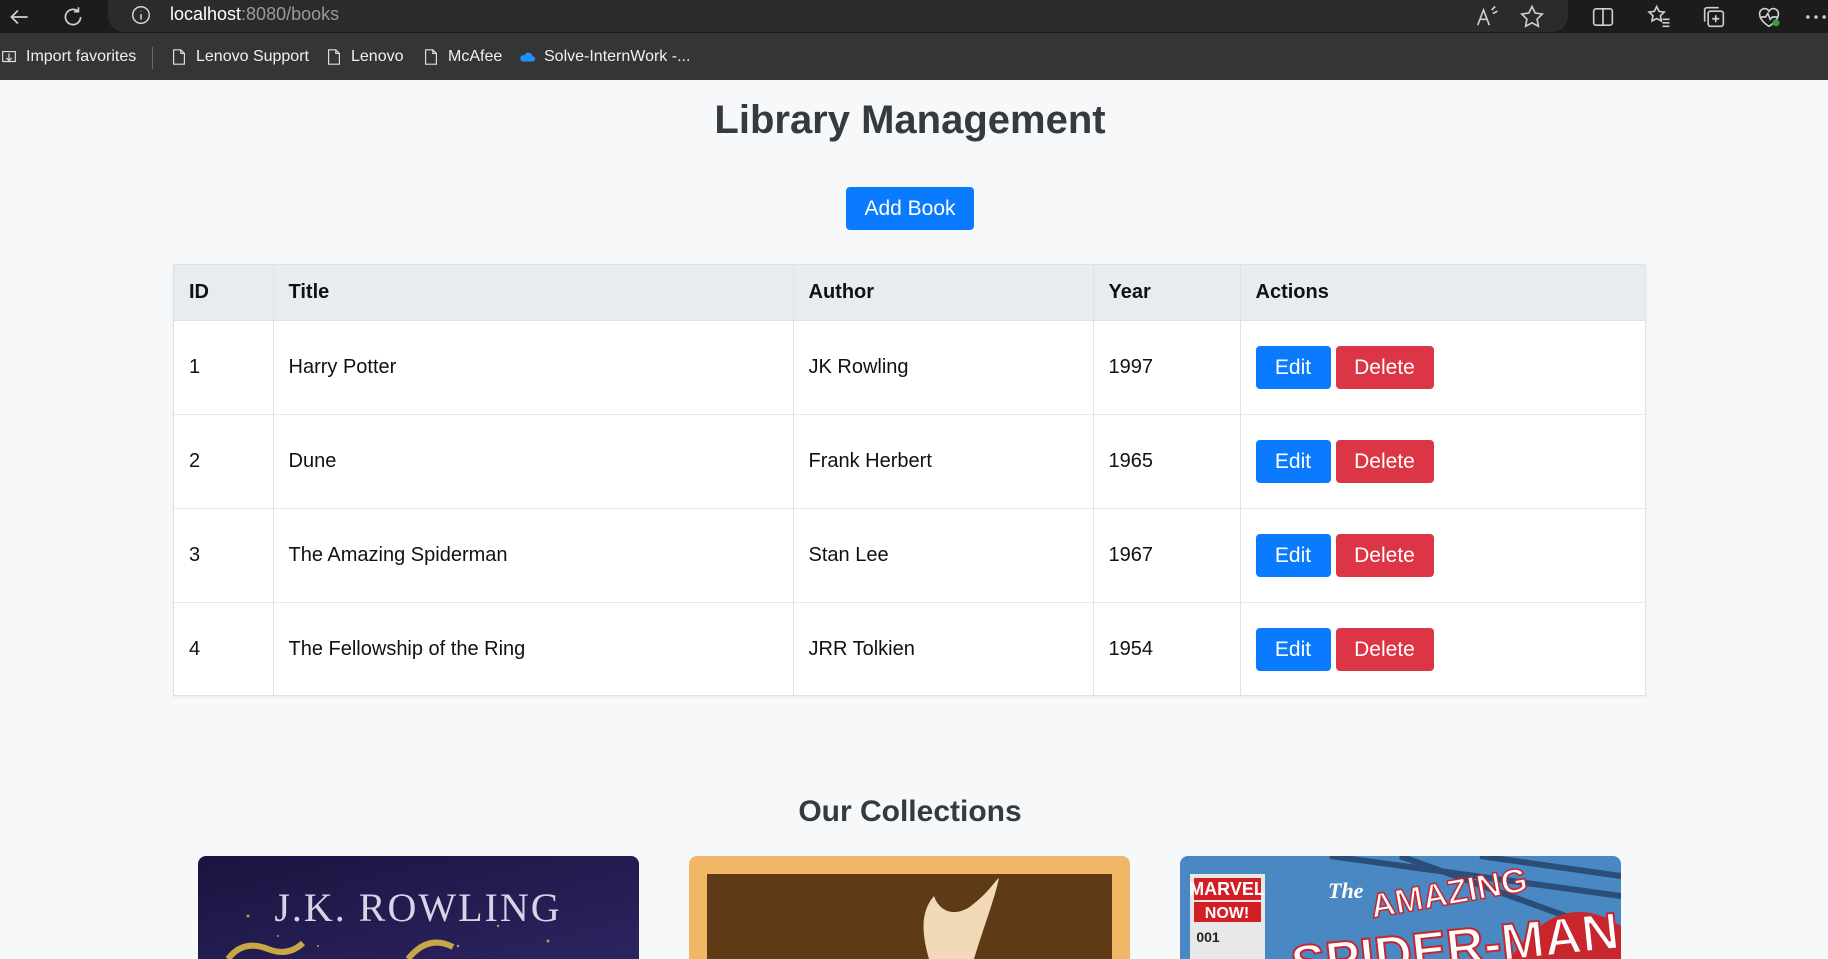 The height and width of the screenshot is (959, 1828). What do you see at coordinates (533, 649) in the screenshot?
I see `cell-title: The Fellowship of the Ring` at bounding box center [533, 649].